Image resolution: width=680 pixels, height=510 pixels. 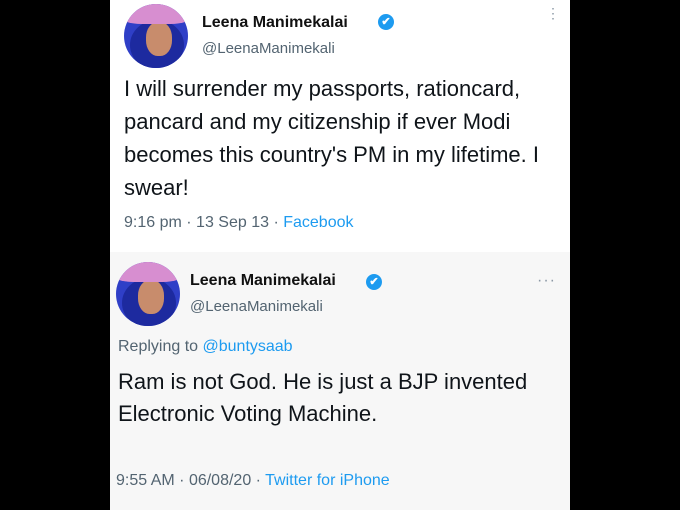 What do you see at coordinates (327, 480) in the screenshot?
I see `tweet-source-link: Twitter for iPhone` at bounding box center [327, 480].